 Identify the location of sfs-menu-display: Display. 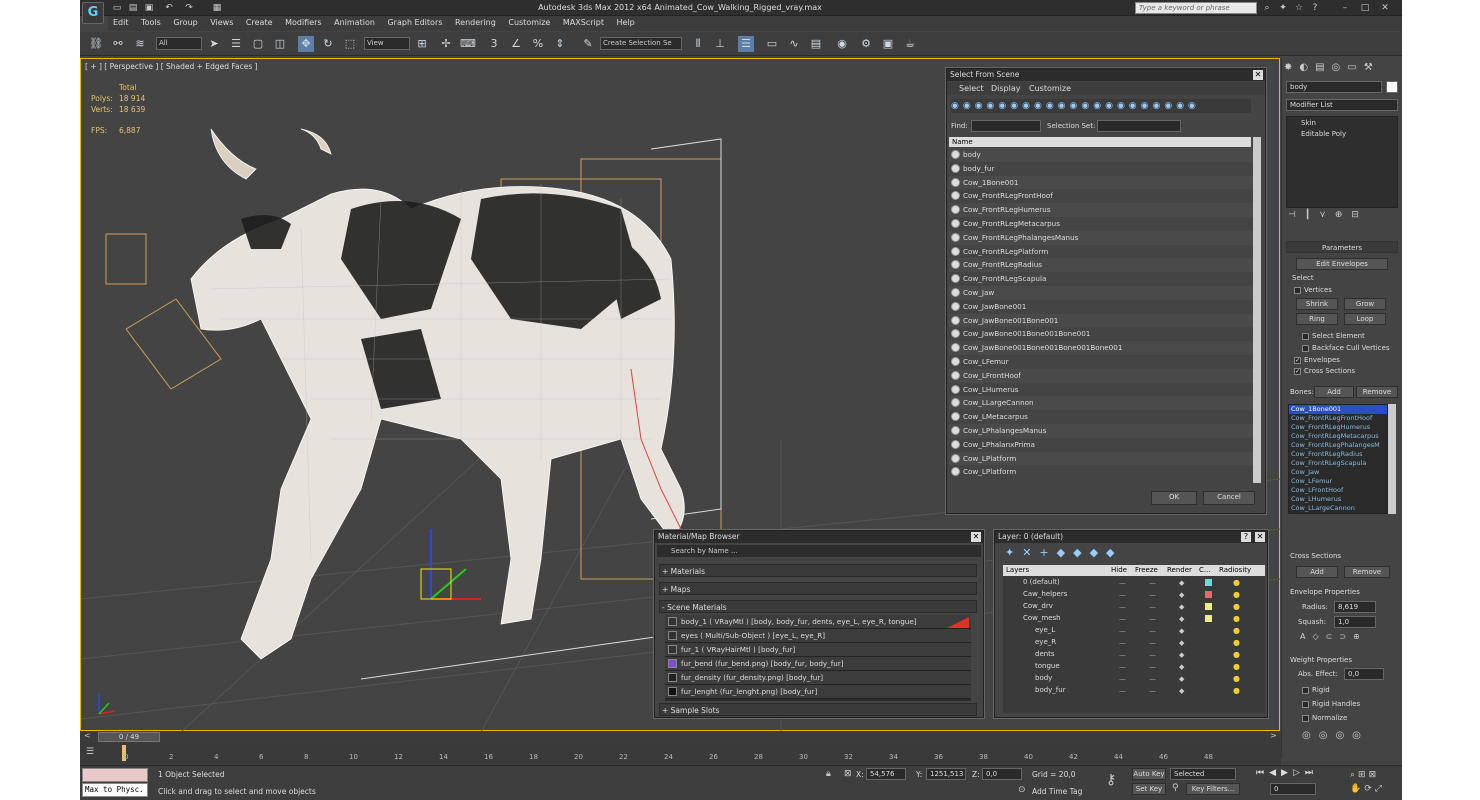
(1006, 88).